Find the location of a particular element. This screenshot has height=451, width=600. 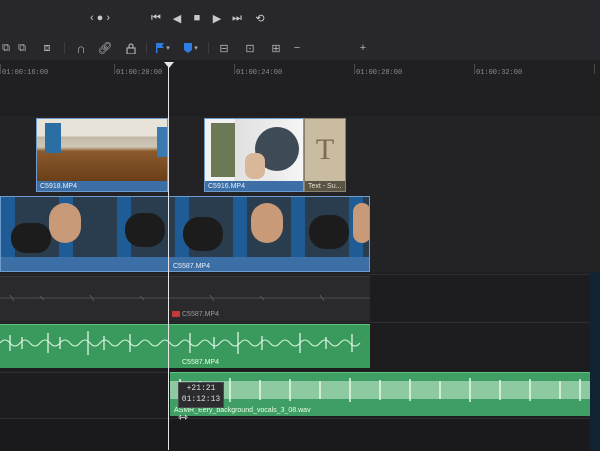

jump-to-start-icon: ⏮ is located at coordinates (156, 18).